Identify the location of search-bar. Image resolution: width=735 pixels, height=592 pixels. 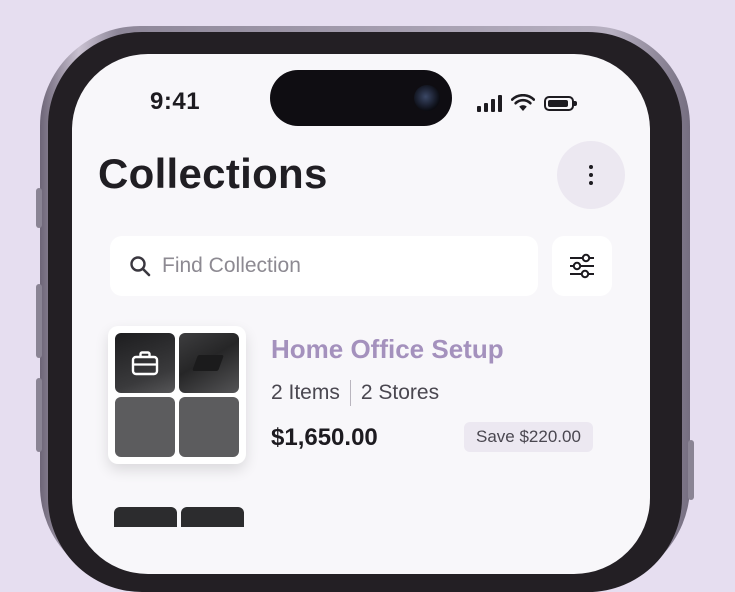
(324, 266).